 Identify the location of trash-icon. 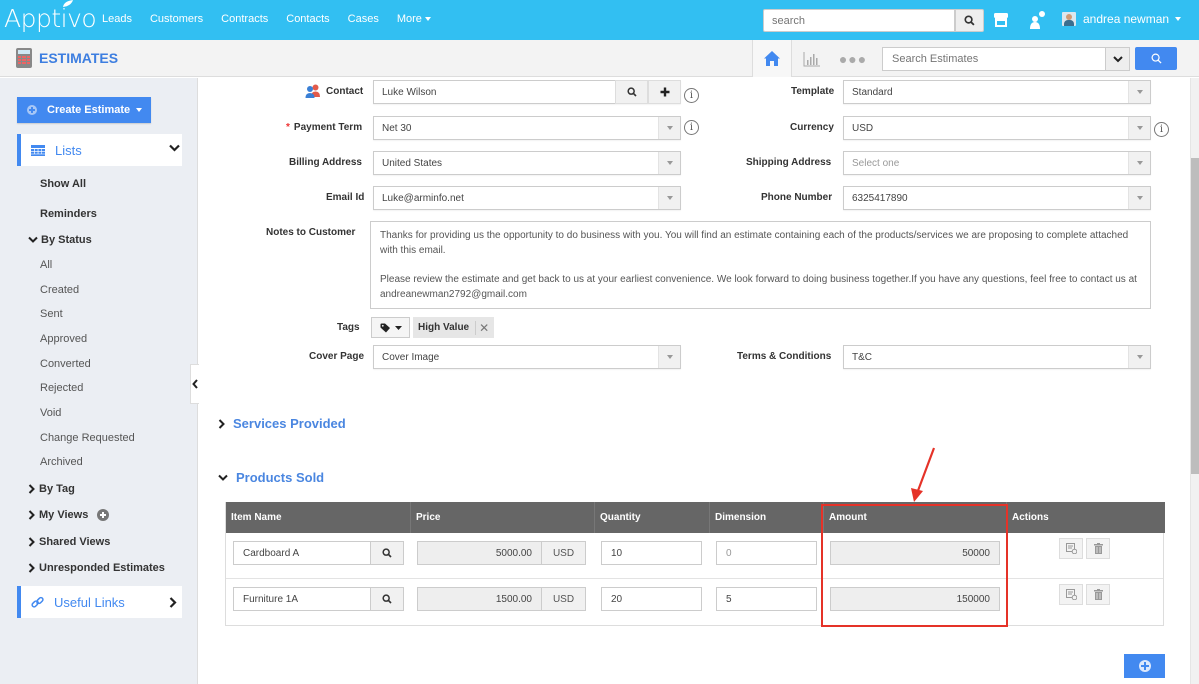
(1098, 594).